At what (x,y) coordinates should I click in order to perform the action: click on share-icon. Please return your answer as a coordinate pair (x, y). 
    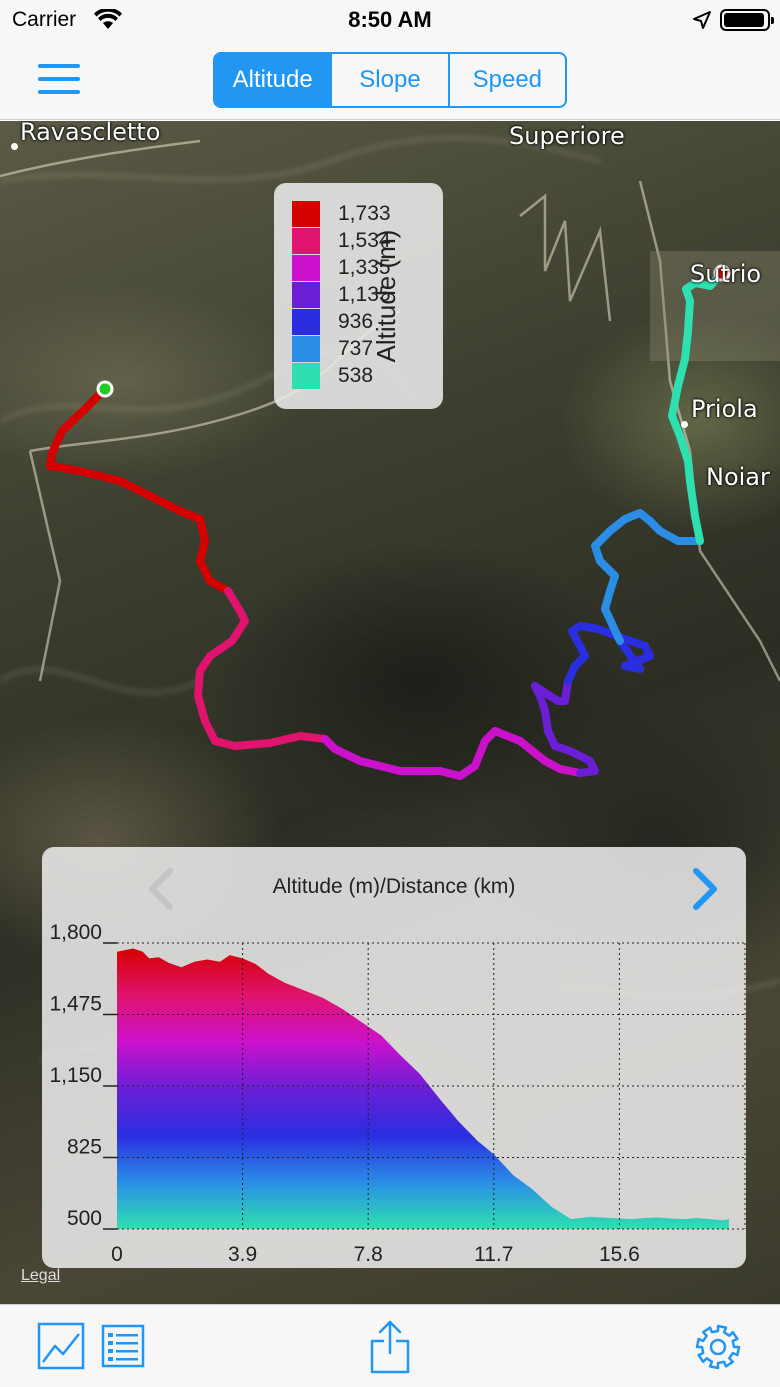
    Looking at the image, I should click on (390, 1349).